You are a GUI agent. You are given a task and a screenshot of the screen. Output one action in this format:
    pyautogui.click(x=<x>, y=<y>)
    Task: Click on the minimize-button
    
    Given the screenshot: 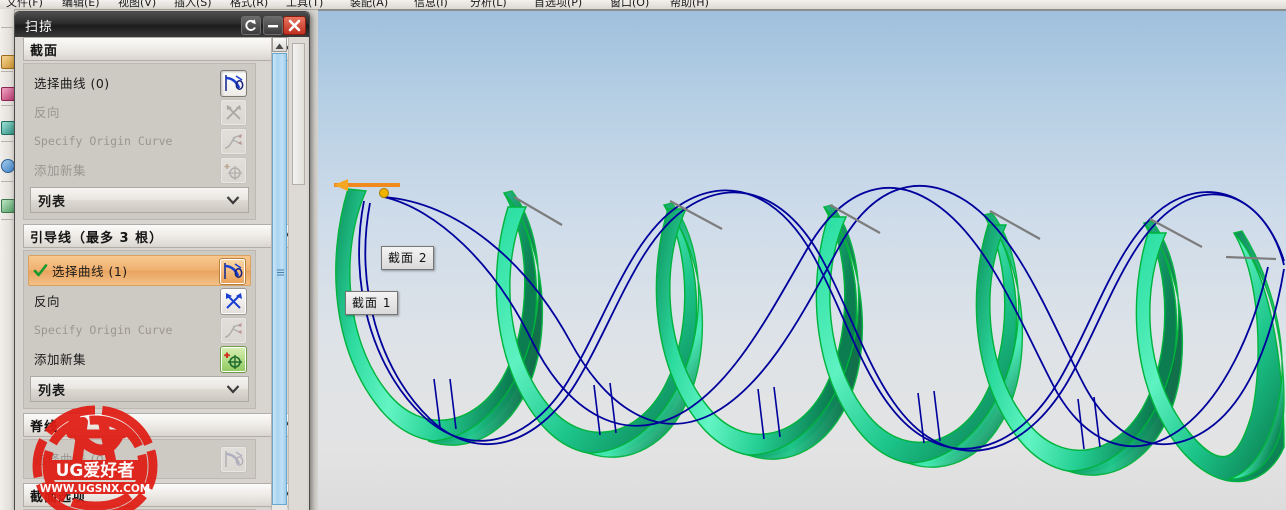 What is the action you would take?
    pyautogui.click(x=273, y=25)
    